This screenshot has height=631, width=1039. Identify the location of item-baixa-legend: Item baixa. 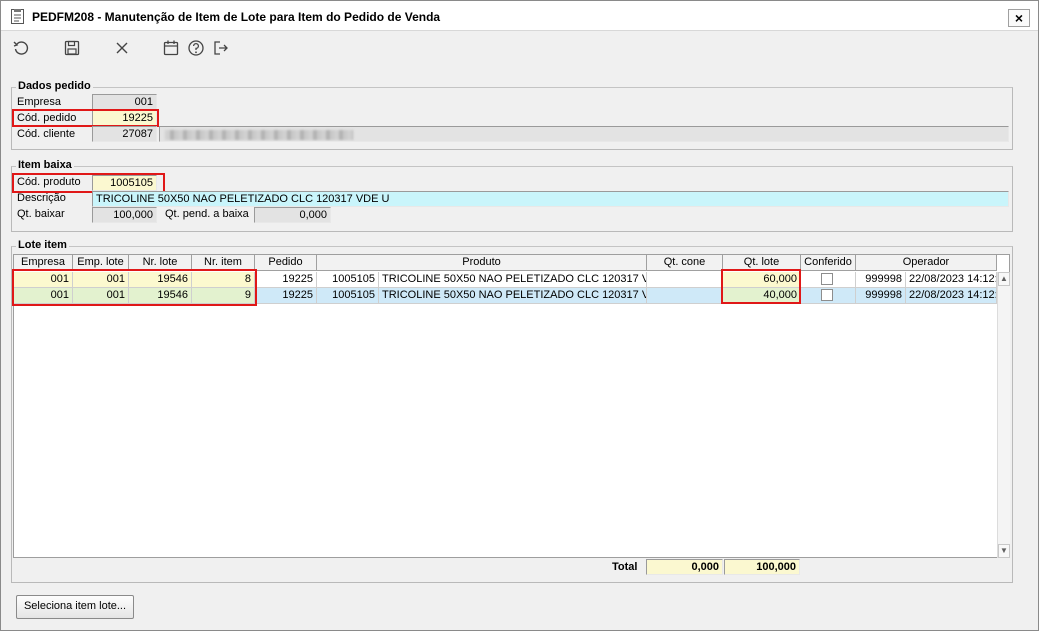
(45, 165).